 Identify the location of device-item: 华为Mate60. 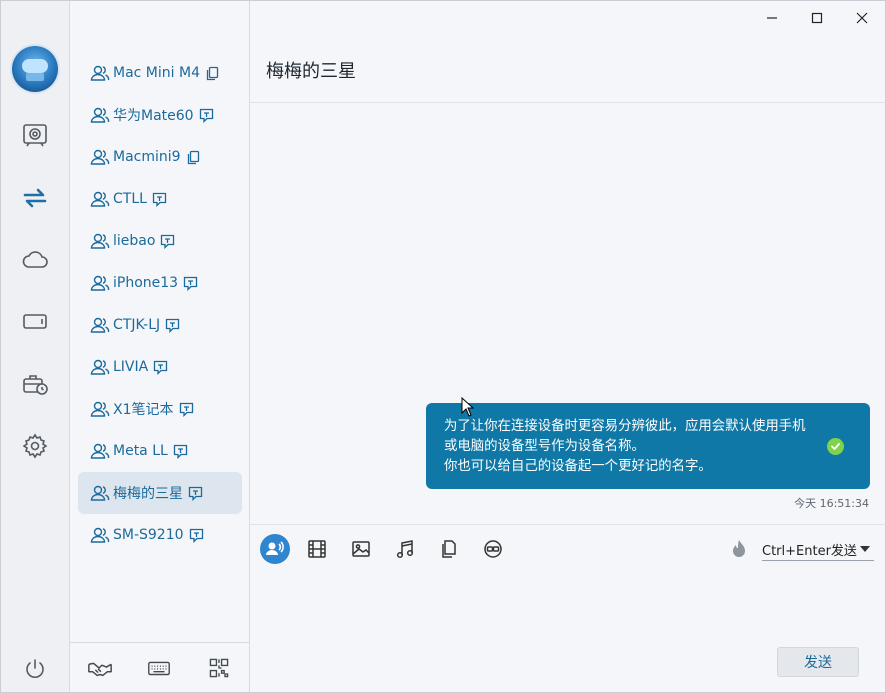
(160, 115).